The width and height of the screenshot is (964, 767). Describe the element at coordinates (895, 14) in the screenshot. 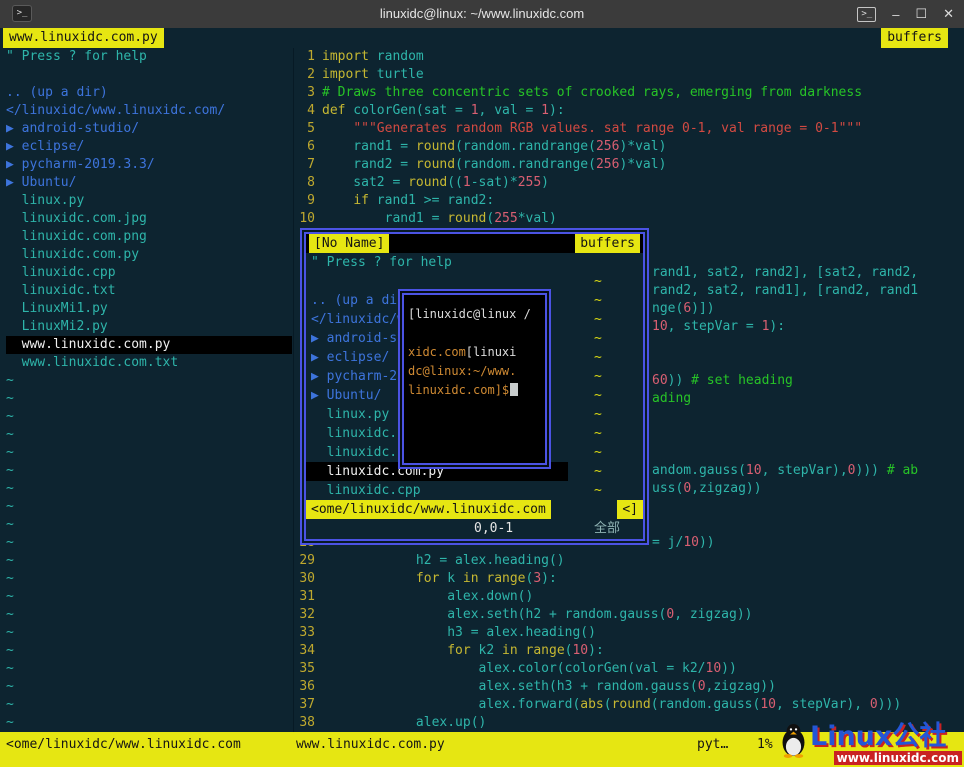

I see `minimize-button: –` at that location.